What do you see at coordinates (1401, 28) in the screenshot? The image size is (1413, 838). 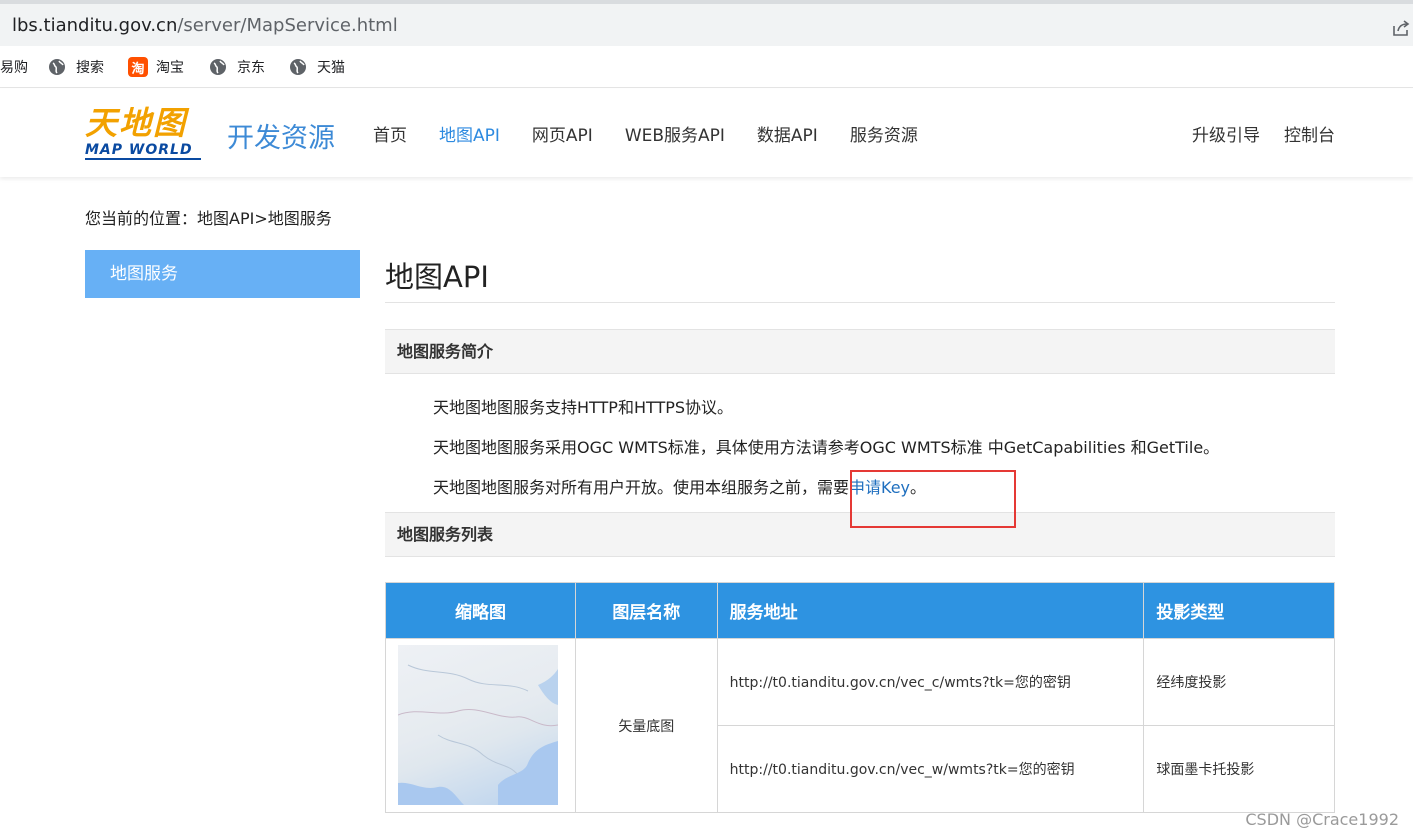 I see `share-icon` at bounding box center [1401, 28].